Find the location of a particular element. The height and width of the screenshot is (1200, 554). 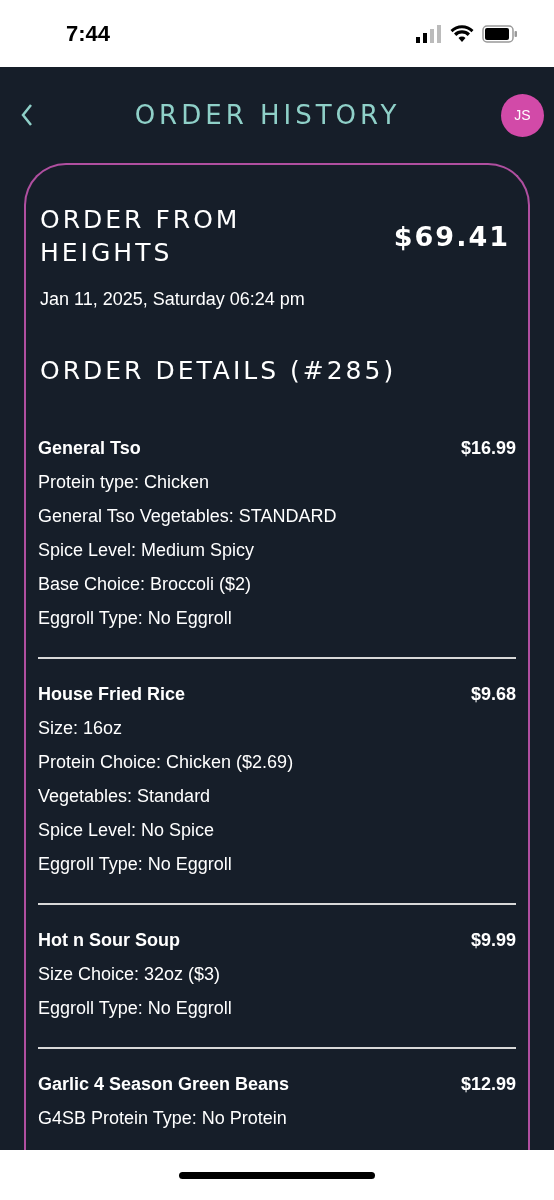

page-title: ORDER HISTORY is located at coordinates (267, 115).